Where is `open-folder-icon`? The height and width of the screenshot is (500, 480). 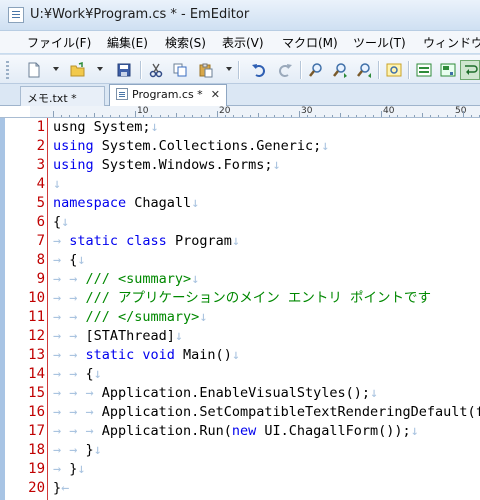
open-folder-icon is located at coordinates (78, 70).